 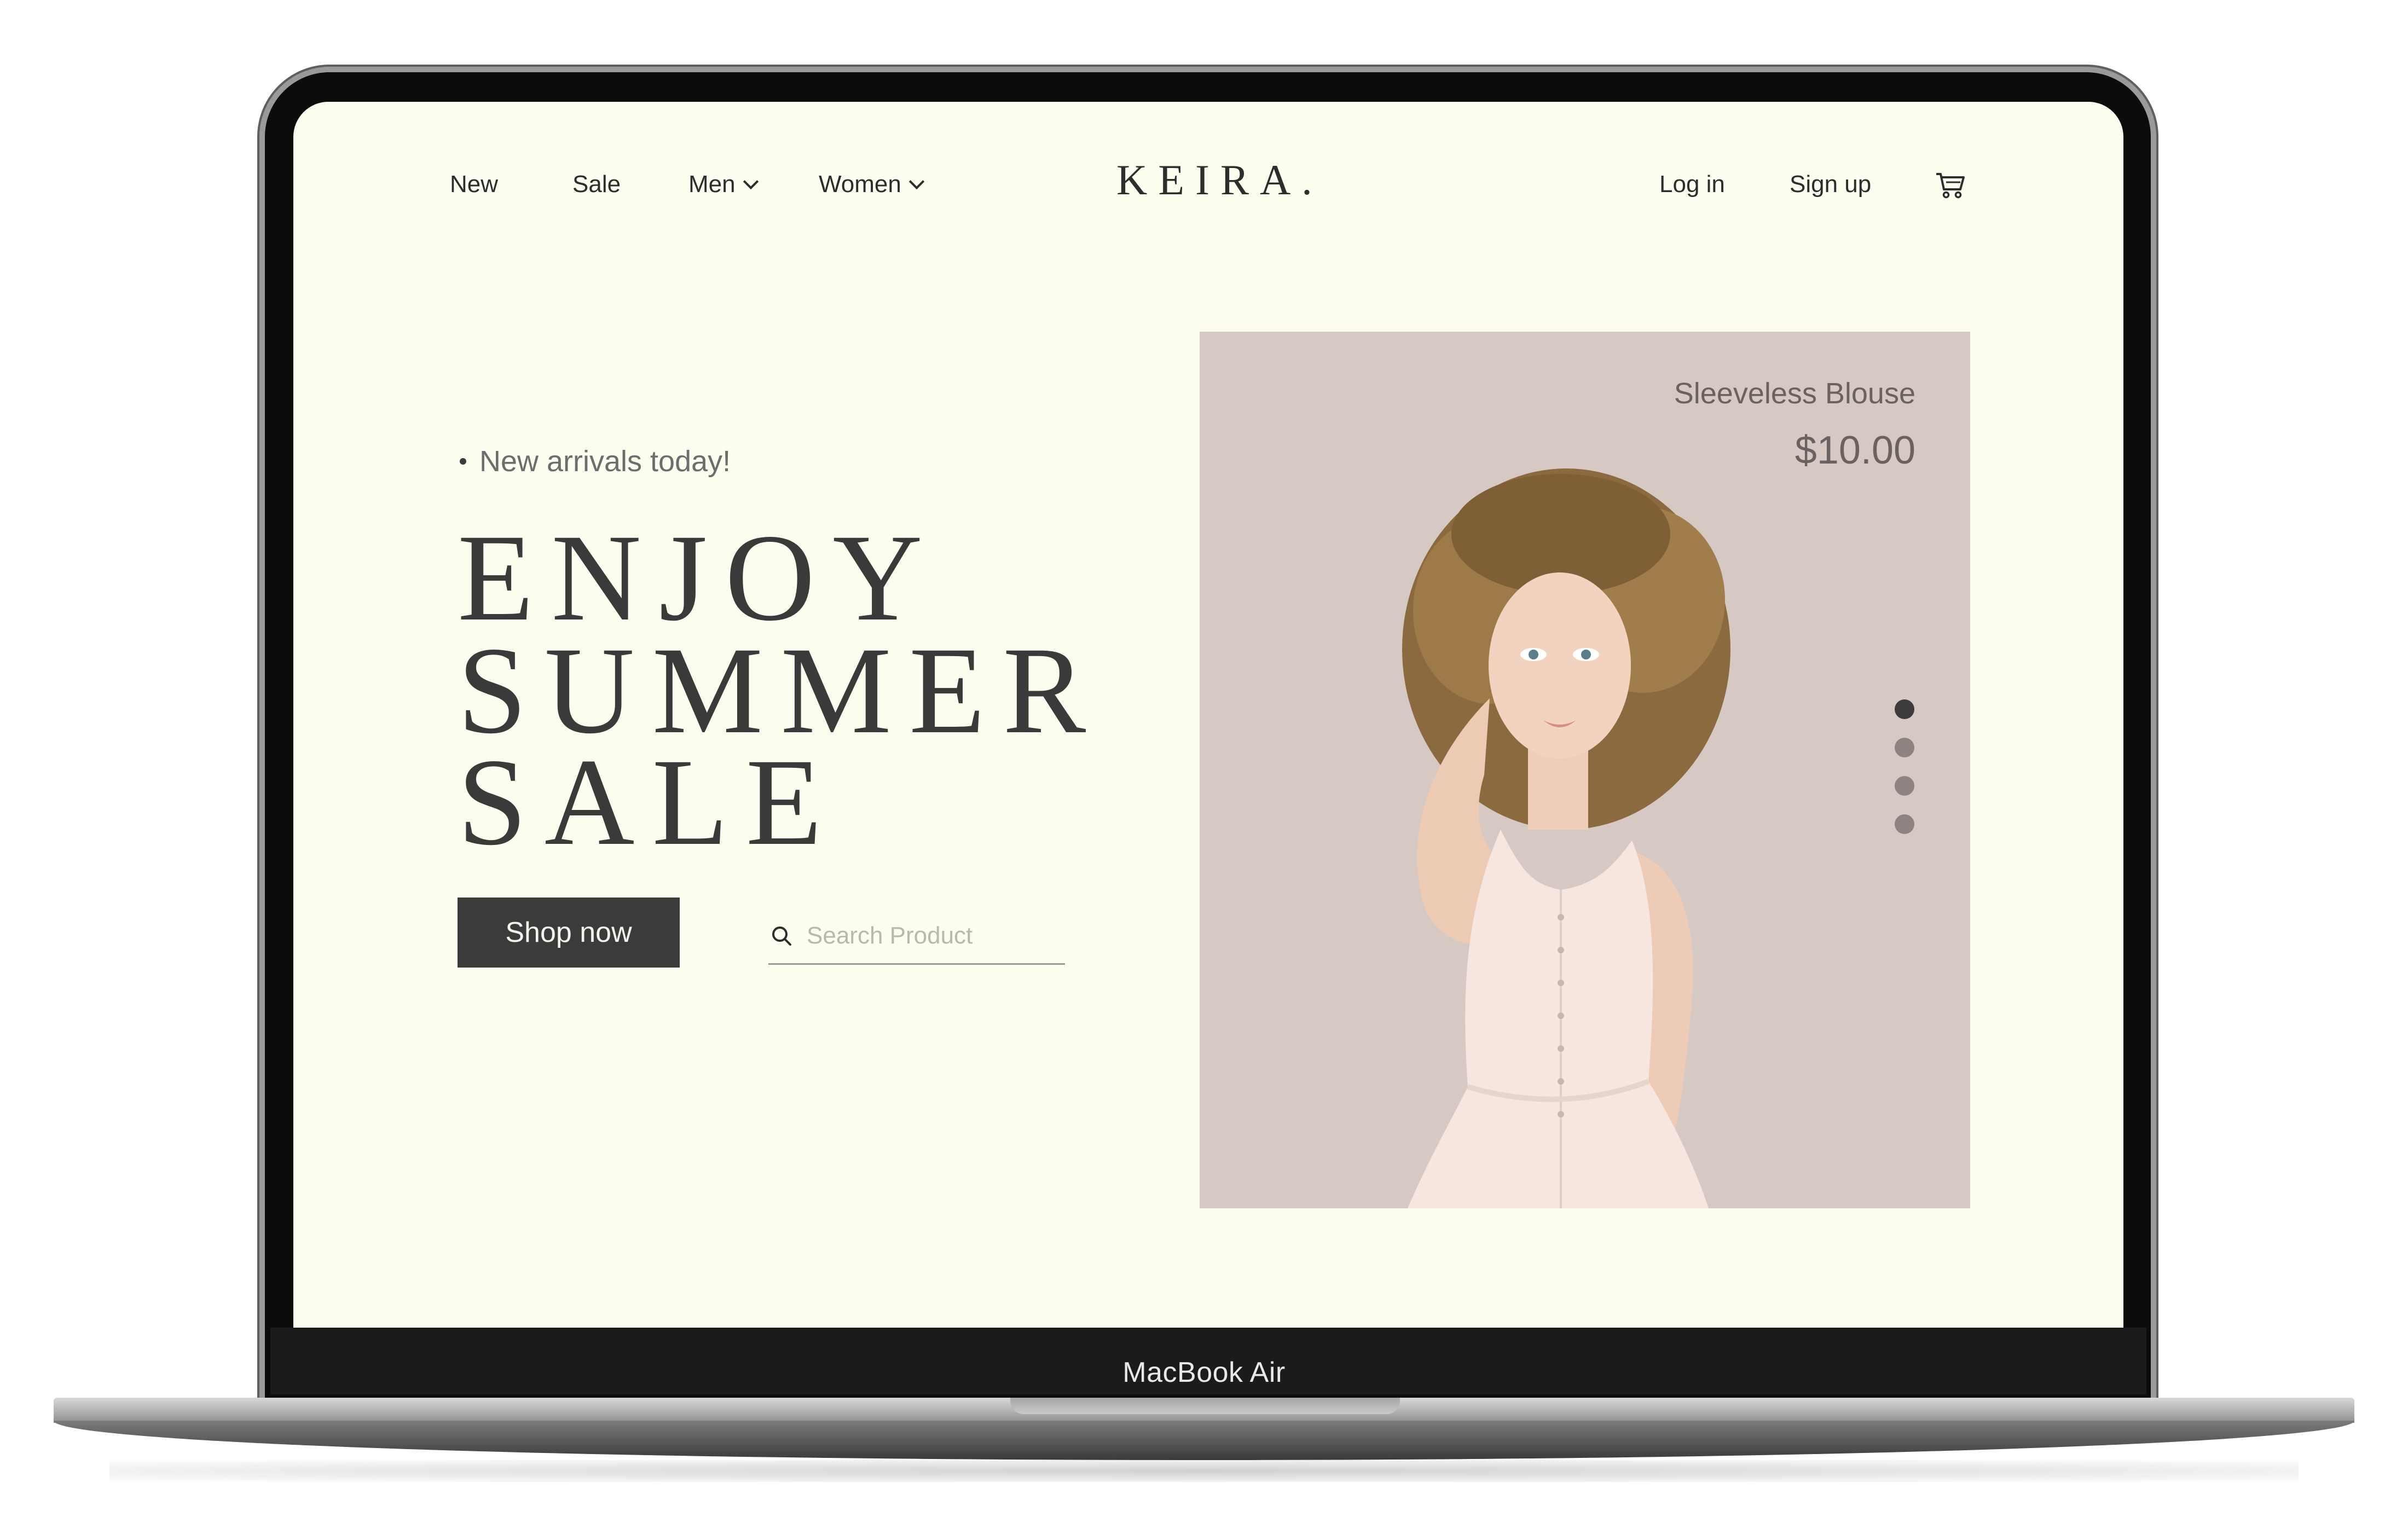 I want to click on bullet-icon, so click(x=463, y=461).